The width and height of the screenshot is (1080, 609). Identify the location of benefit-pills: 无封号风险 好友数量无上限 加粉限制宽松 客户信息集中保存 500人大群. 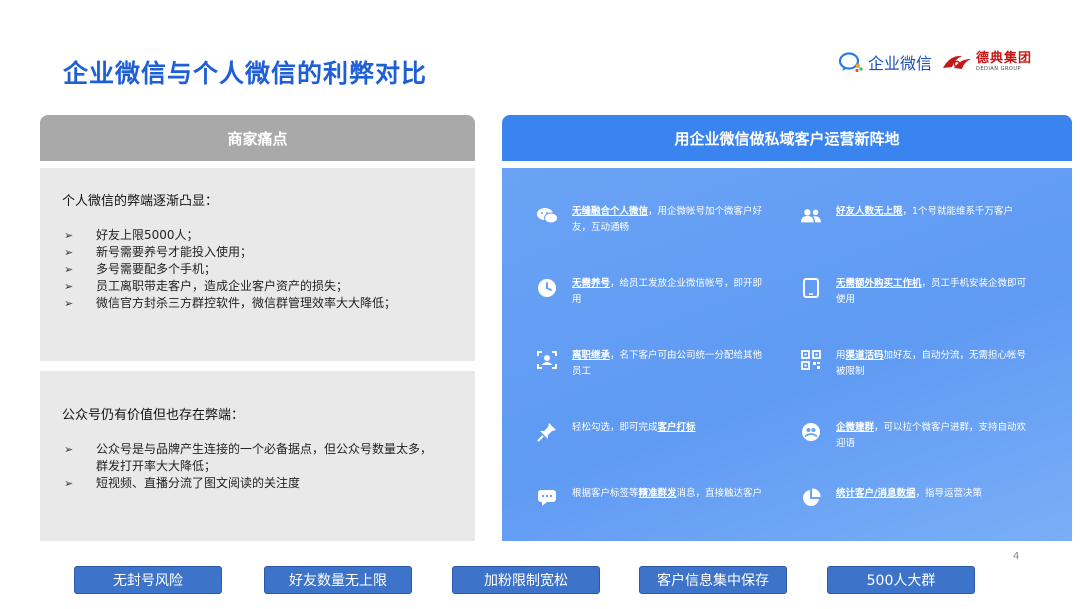
(540, 580).